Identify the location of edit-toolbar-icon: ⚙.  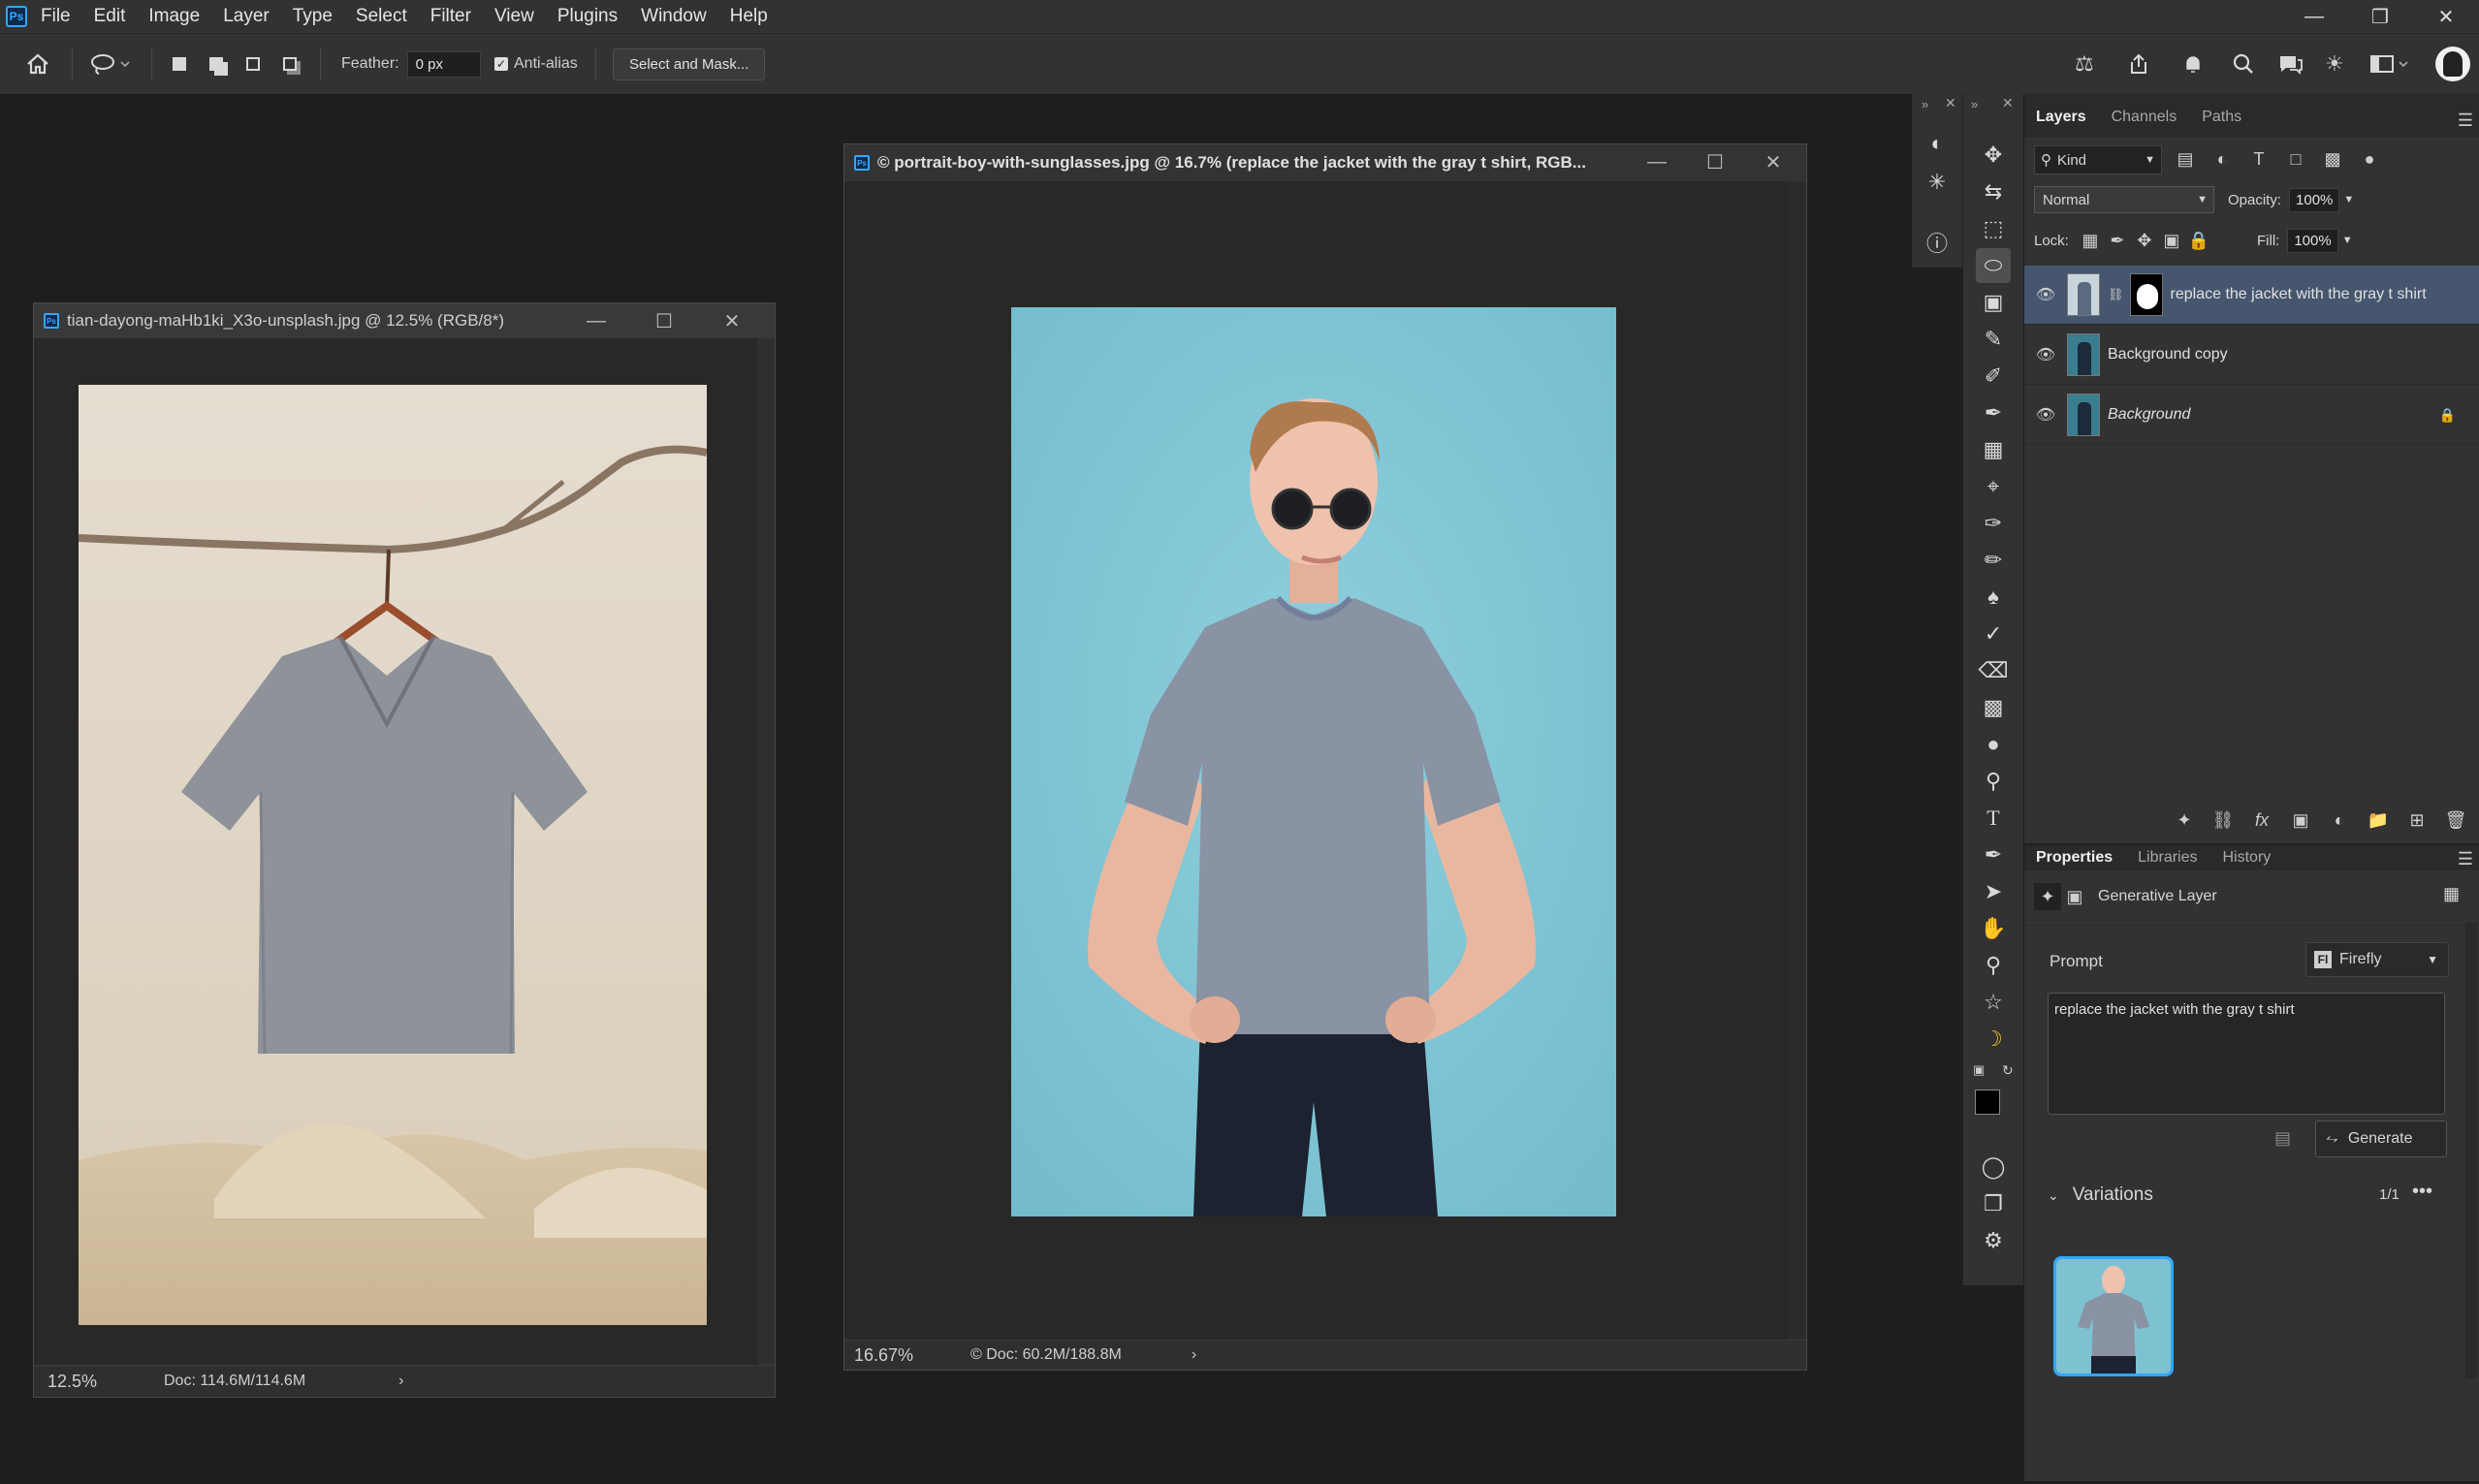
(1994, 1240).